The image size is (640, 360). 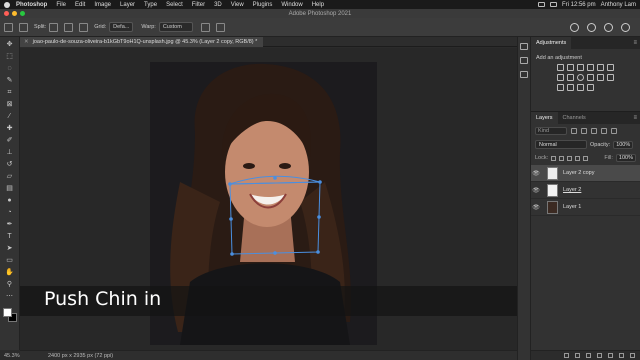 What do you see at coordinates (22, 13) in the screenshot?
I see `zoom-window-button` at bounding box center [22, 13].